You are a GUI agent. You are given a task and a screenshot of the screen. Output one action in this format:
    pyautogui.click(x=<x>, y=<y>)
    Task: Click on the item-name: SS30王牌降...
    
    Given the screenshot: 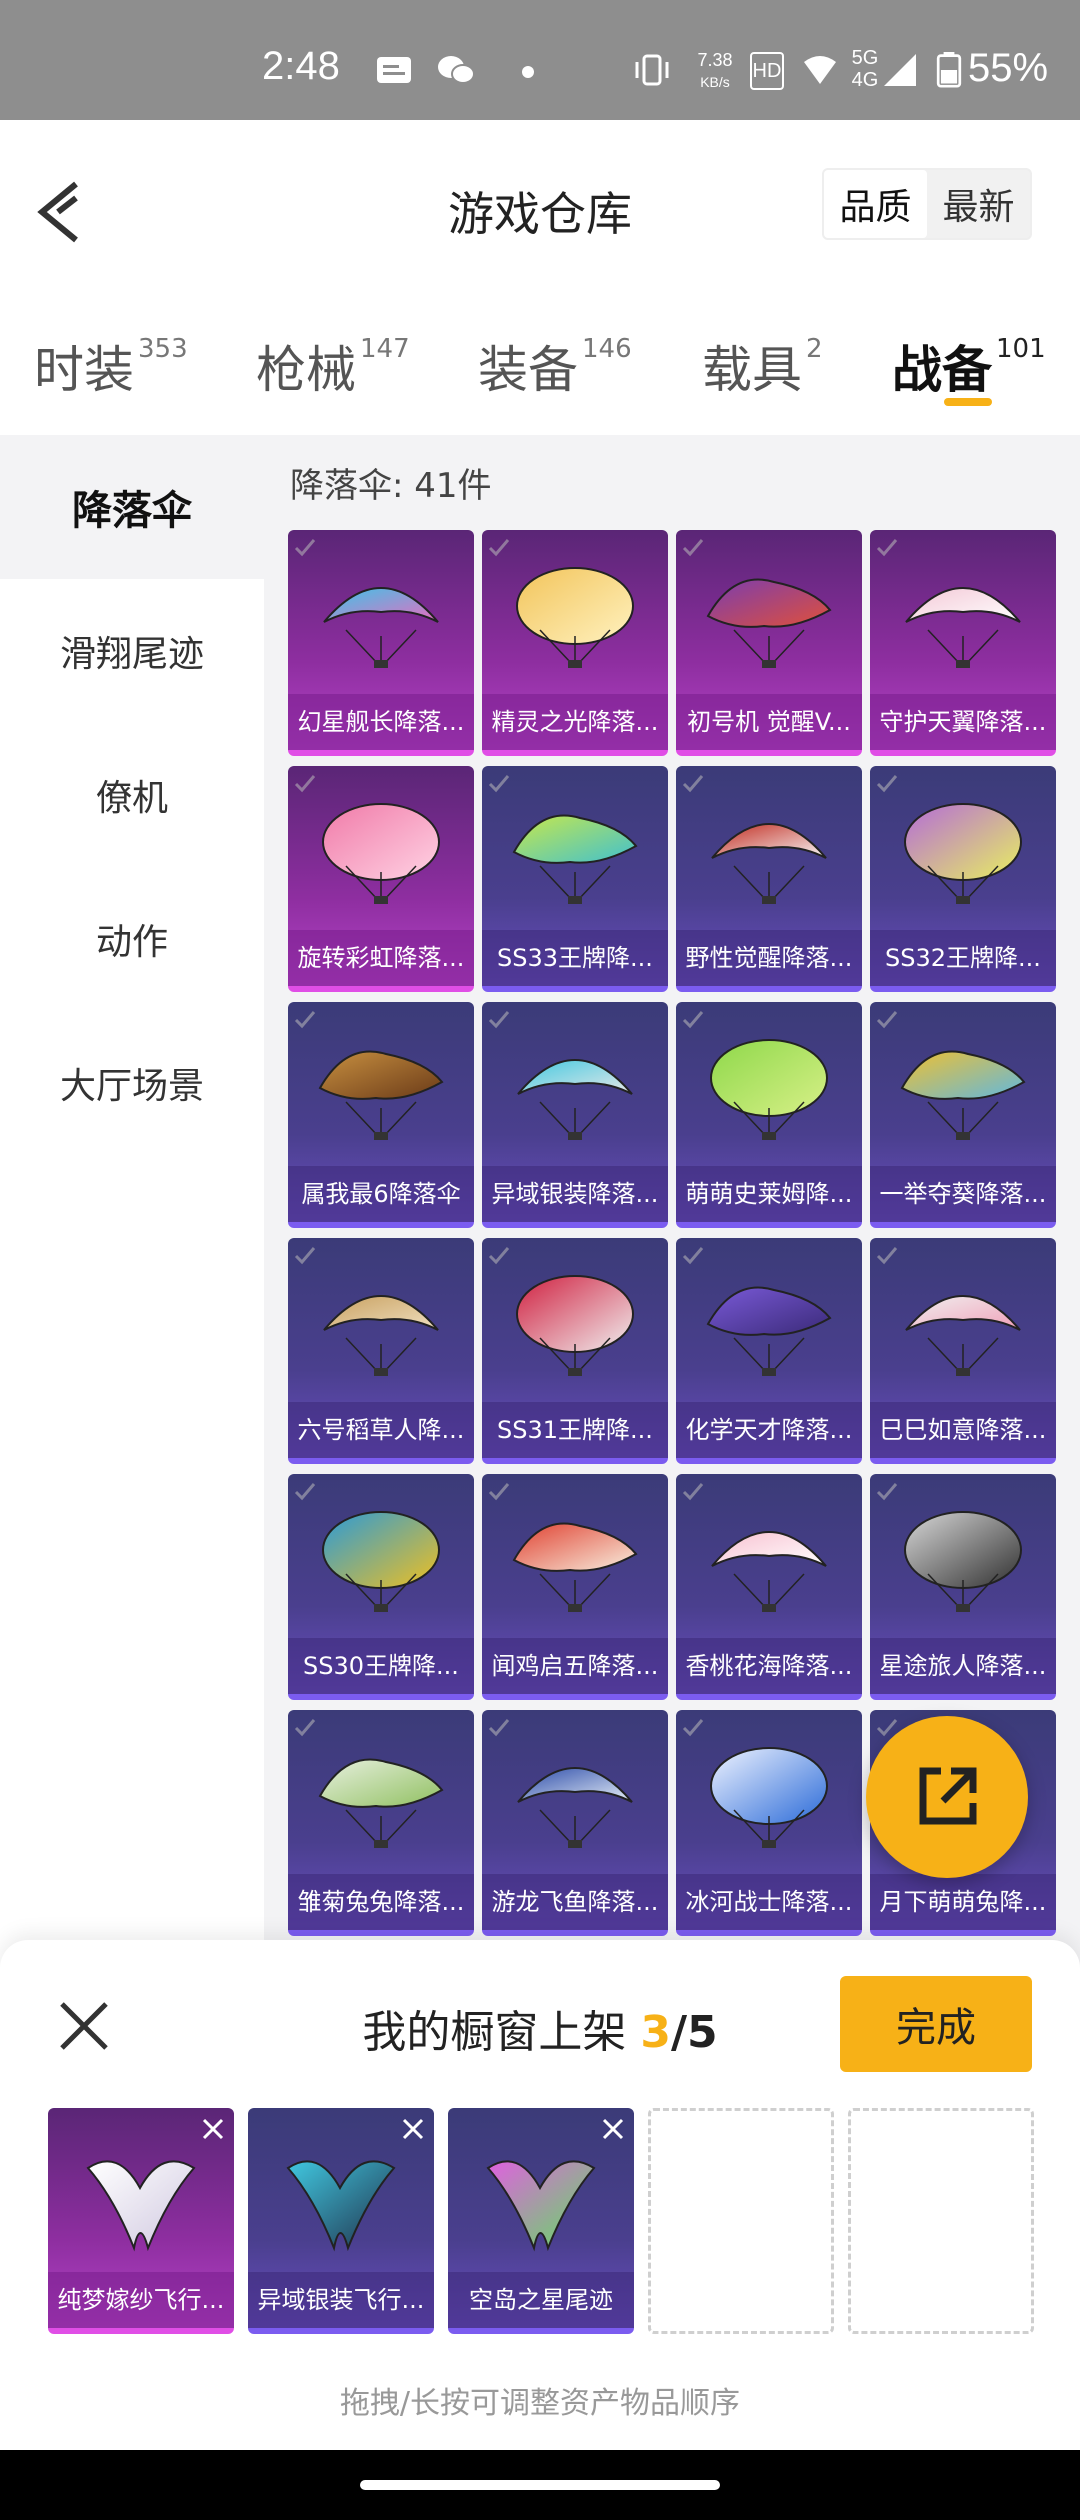 What is the action you would take?
    pyautogui.click(x=381, y=1666)
    